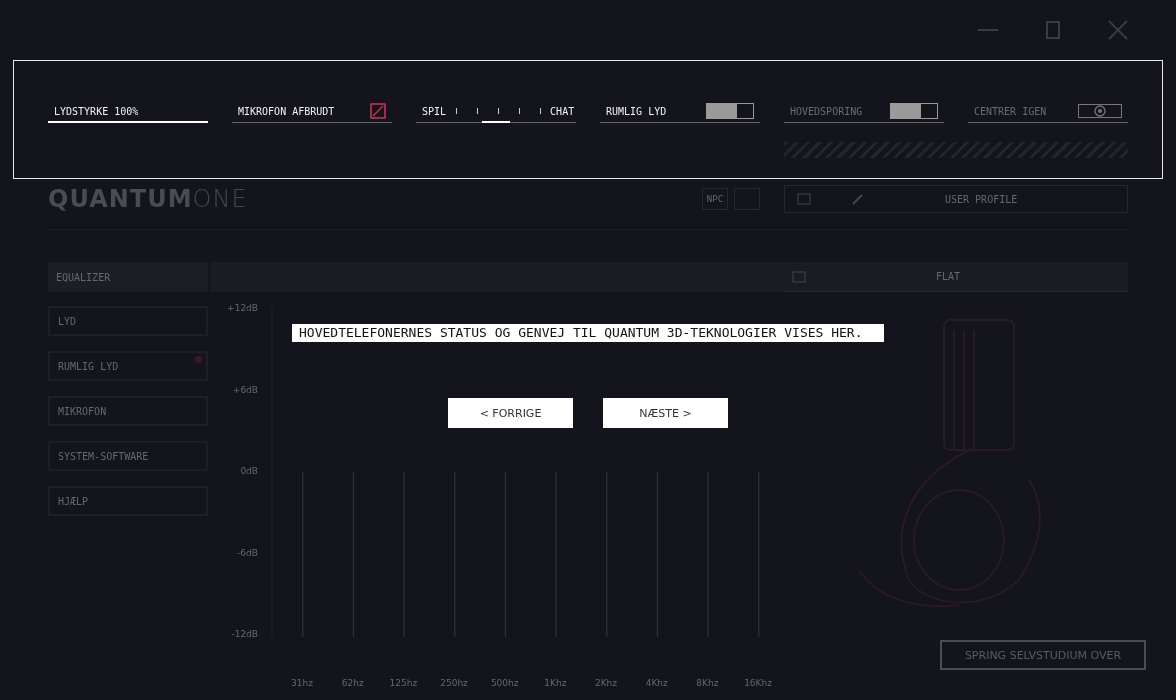 This screenshot has height=700, width=1176. What do you see at coordinates (636, 111) in the screenshot?
I see `toggle-label: RUMLIG LYD` at bounding box center [636, 111].